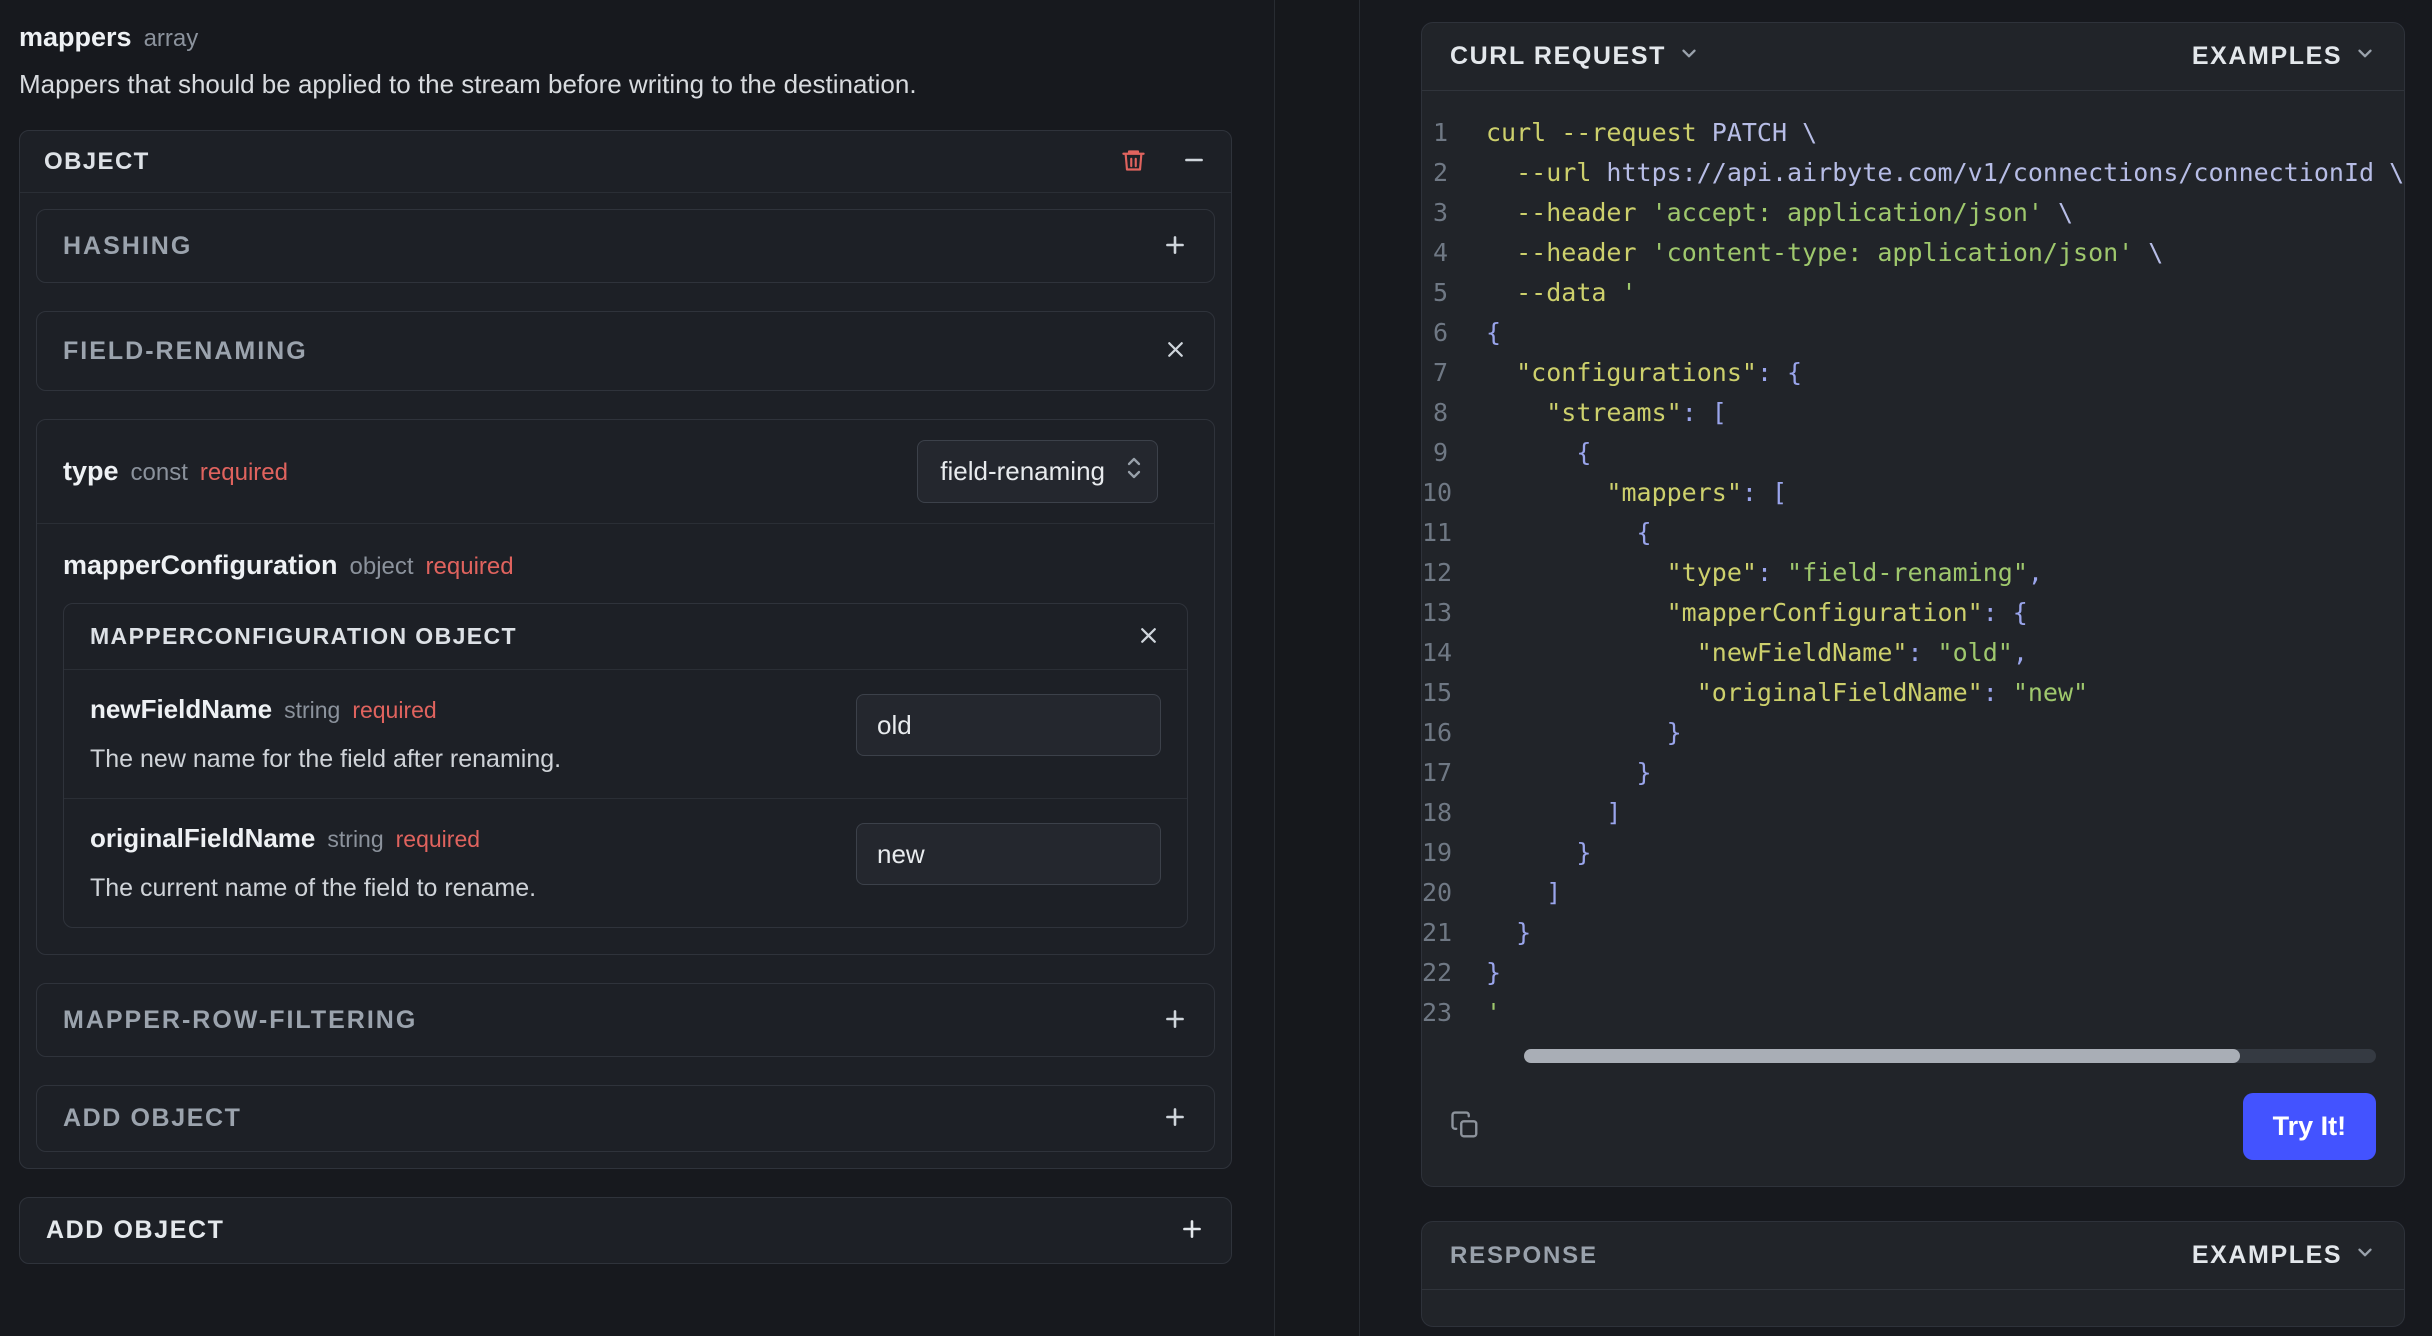 The width and height of the screenshot is (2432, 1336). What do you see at coordinates (1913, 333) in the screenshot?
I see `code-line: 6{` at bounding box center [1913, 333].